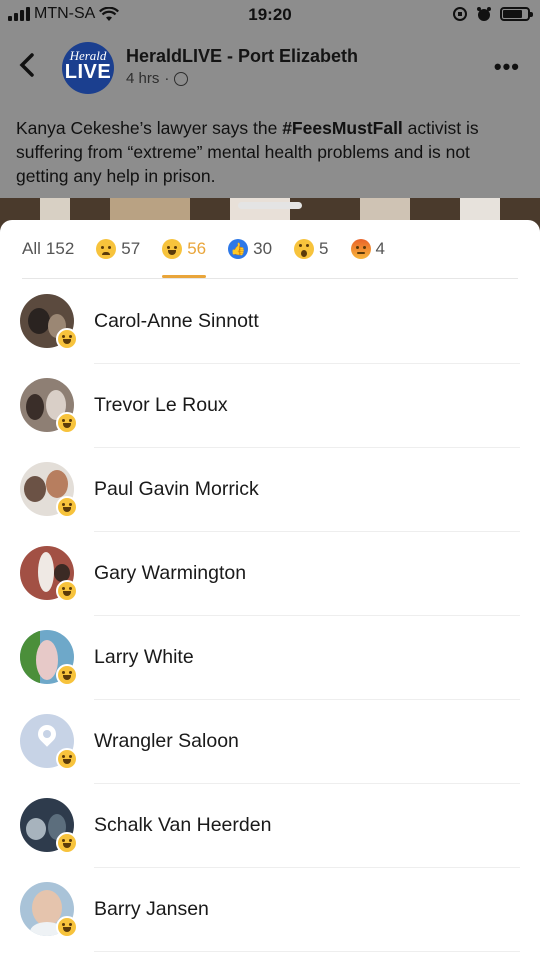 The image size is (540, 960). I want to click on alarm-icon, so click(484, 14).